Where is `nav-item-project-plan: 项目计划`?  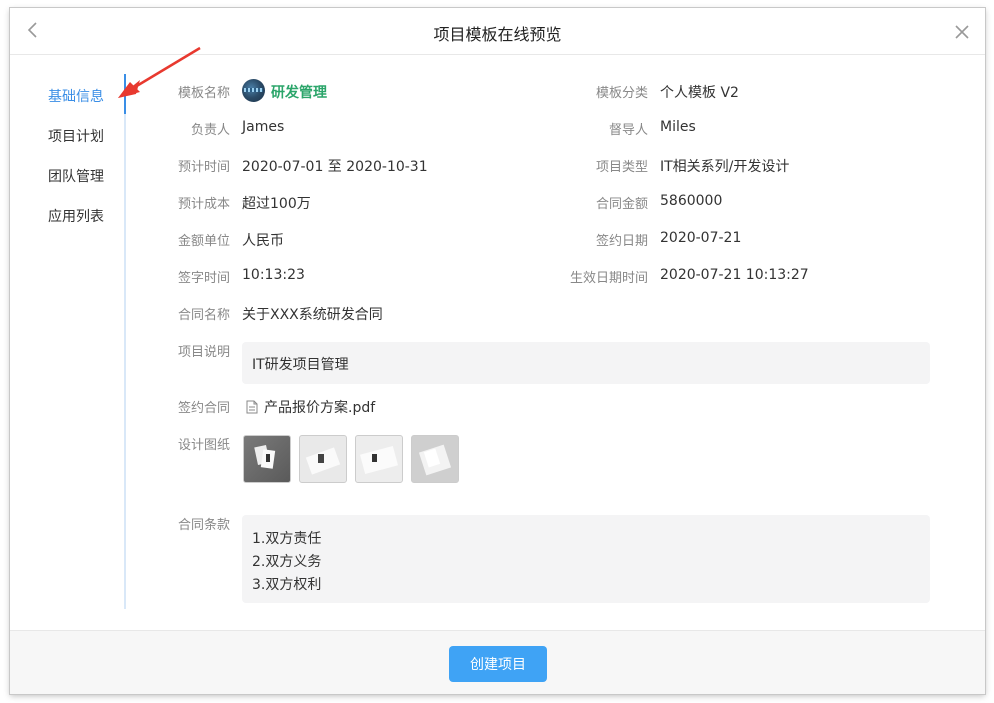
nav-item-project-plan: 项目计划 is located at coordinates (76, 136).